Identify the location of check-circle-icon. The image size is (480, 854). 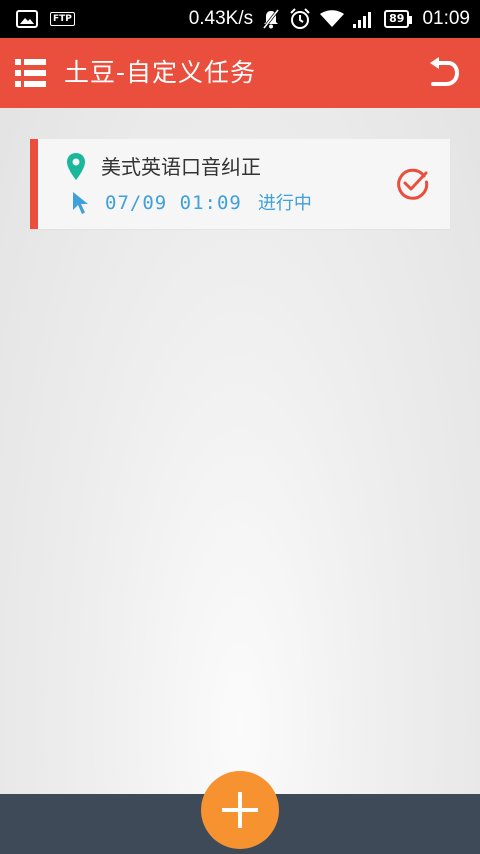
(413, 184).